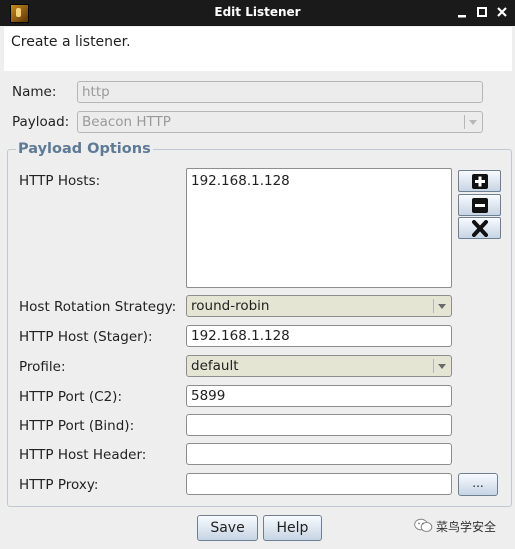  I want to click on title-bar: Edit Listener, so click(257, 13).